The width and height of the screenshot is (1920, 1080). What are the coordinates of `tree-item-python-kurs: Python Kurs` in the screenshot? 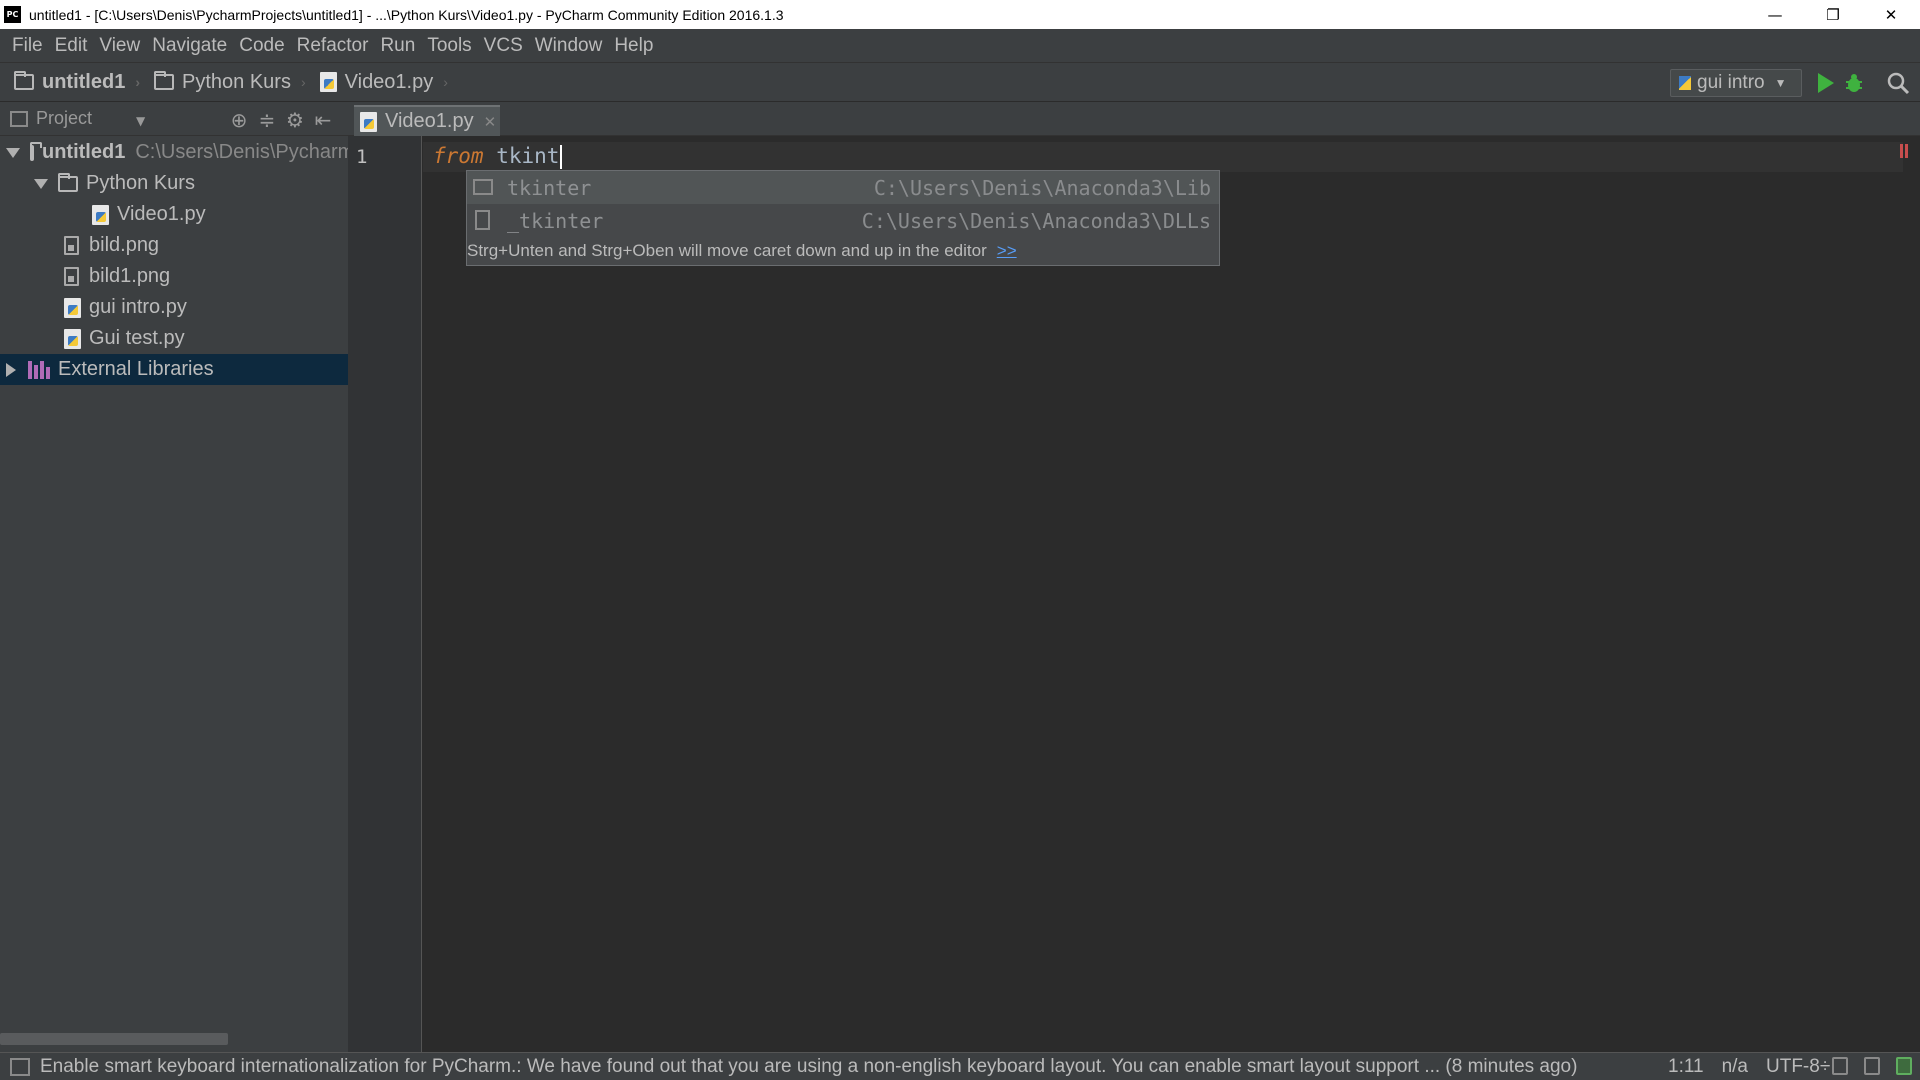 It's located at (174, 183).